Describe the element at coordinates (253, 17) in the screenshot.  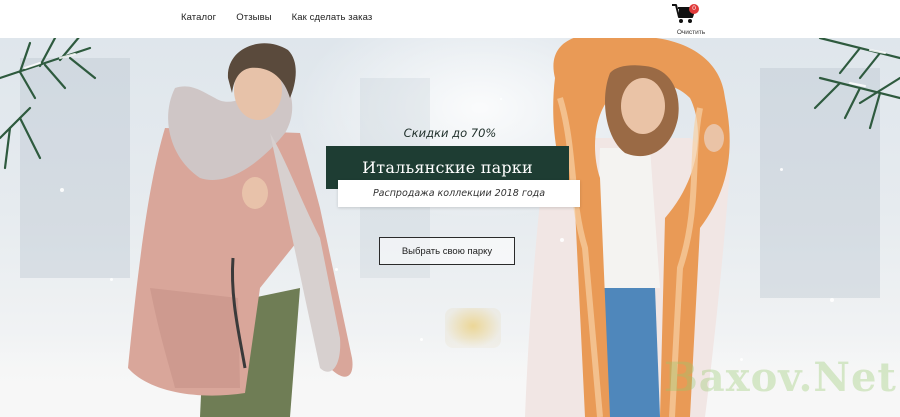
I see `nav-link-reviews: Отзывы` at that location.